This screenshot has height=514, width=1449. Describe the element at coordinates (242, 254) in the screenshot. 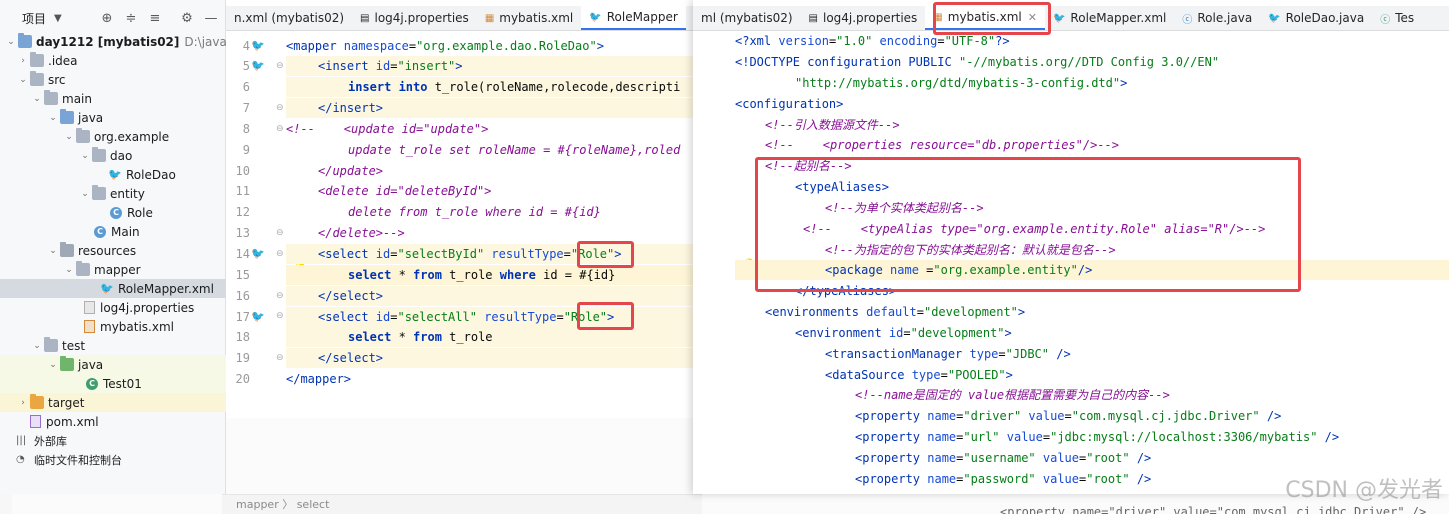

I see `line-number: 14` at that location.